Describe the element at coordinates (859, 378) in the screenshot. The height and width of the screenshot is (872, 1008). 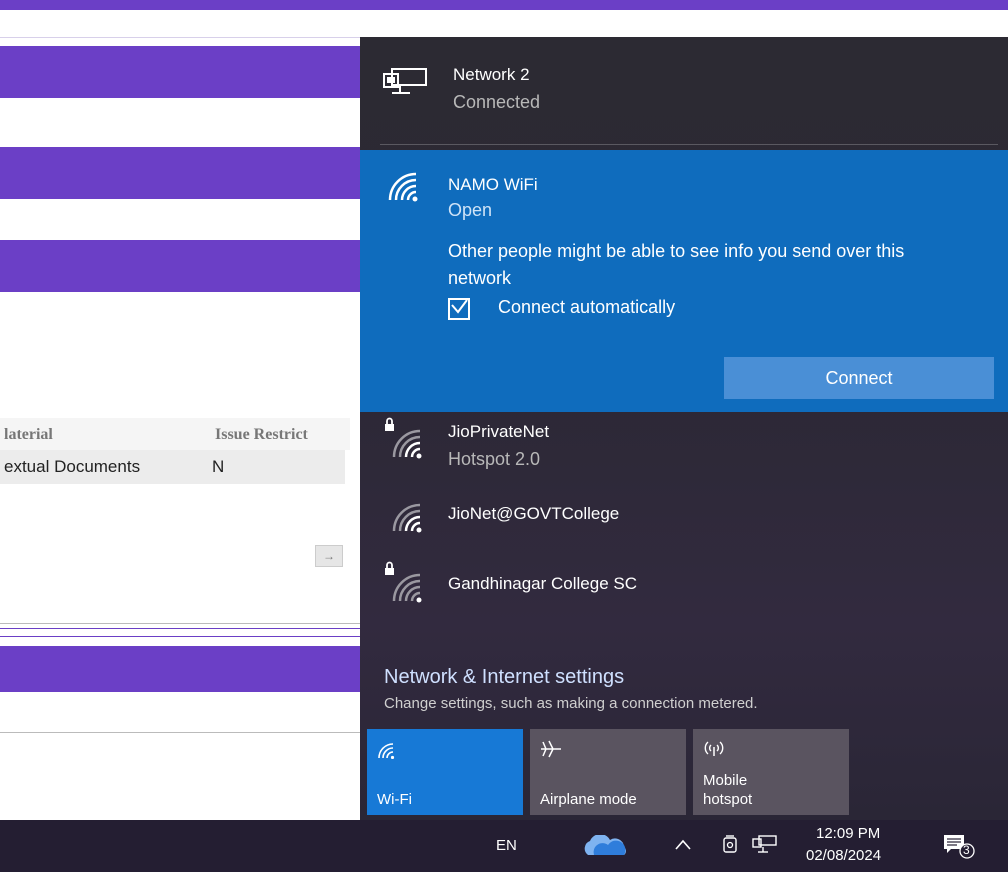
I see `connect-button: Connect` at that location.